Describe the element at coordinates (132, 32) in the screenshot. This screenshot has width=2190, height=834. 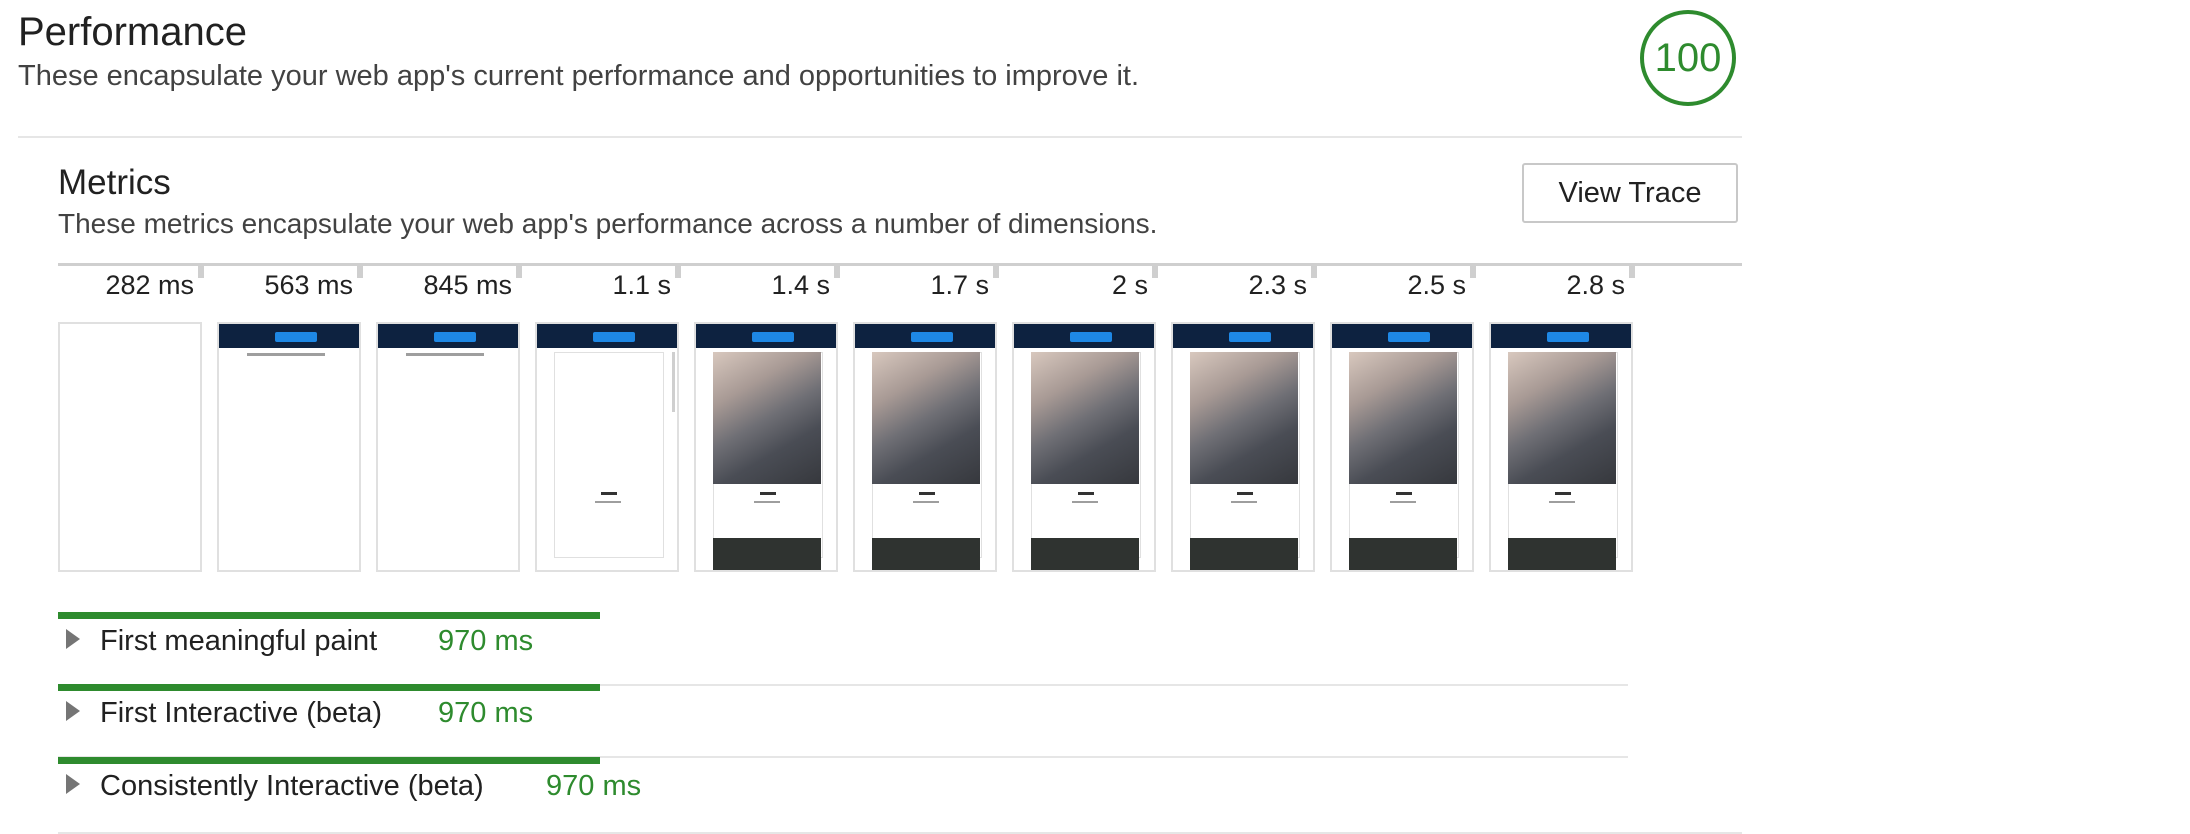
I see `performance-title: Performance` at that location.